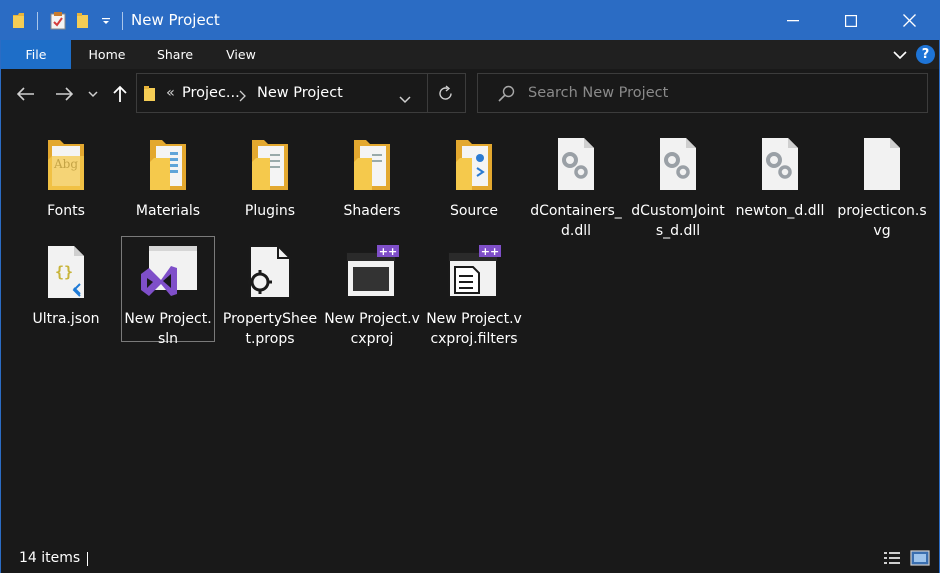  Describe the element at coordinates (168, 329) in the screenshot. I see `file-label: New Project.sln` at that location.